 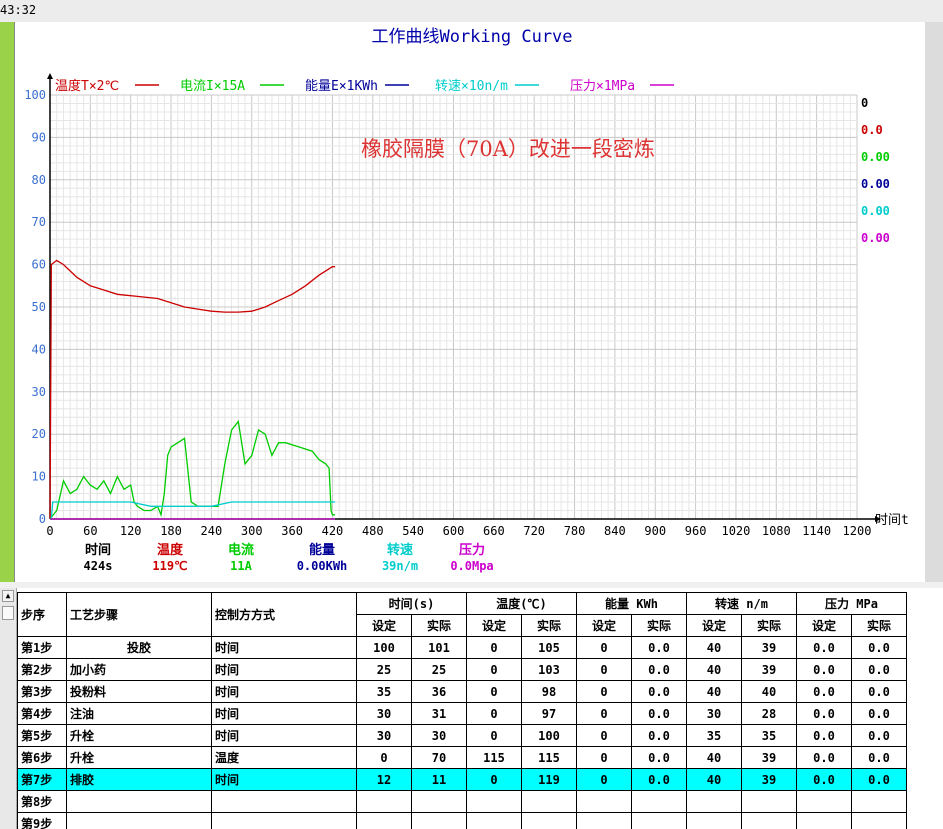 What do you see at coordinates (284, 820) in the screenshot?
I see `control-cell` at bounding box center [284, 820].